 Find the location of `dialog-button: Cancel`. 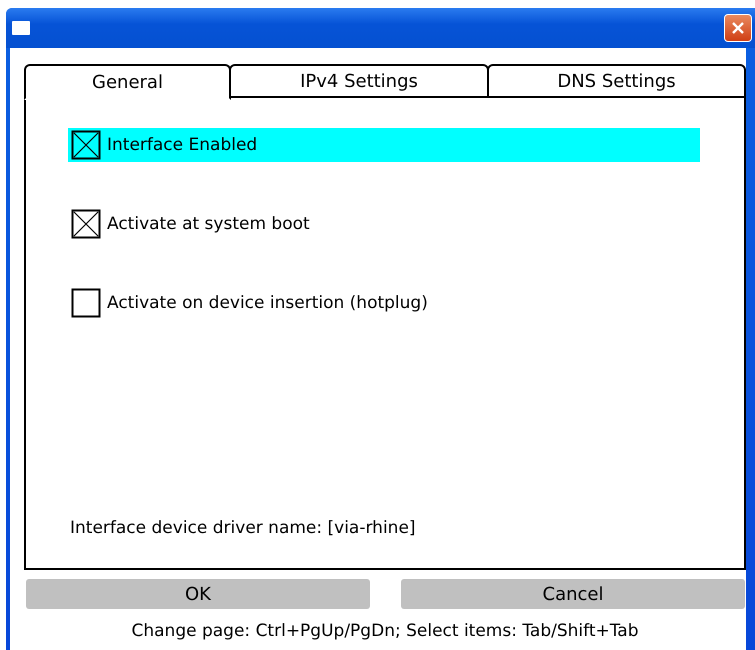

dialog-button: Cancel is located at coordinates (573, 594).